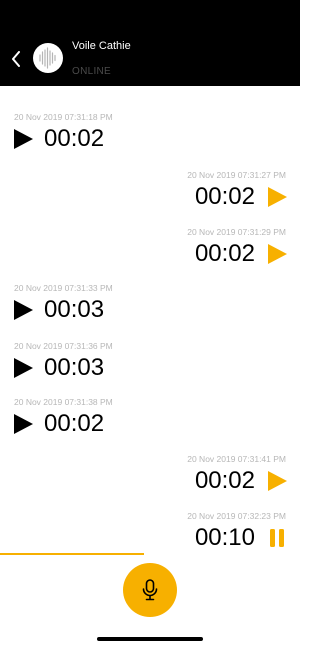 This screenshot has height=649, width=320. Describe the element at coordinates (150, 419) in the screenshot. I see `voice-message-left: 20 Nov 2019 07:31:38 PM 00:02` at that location.